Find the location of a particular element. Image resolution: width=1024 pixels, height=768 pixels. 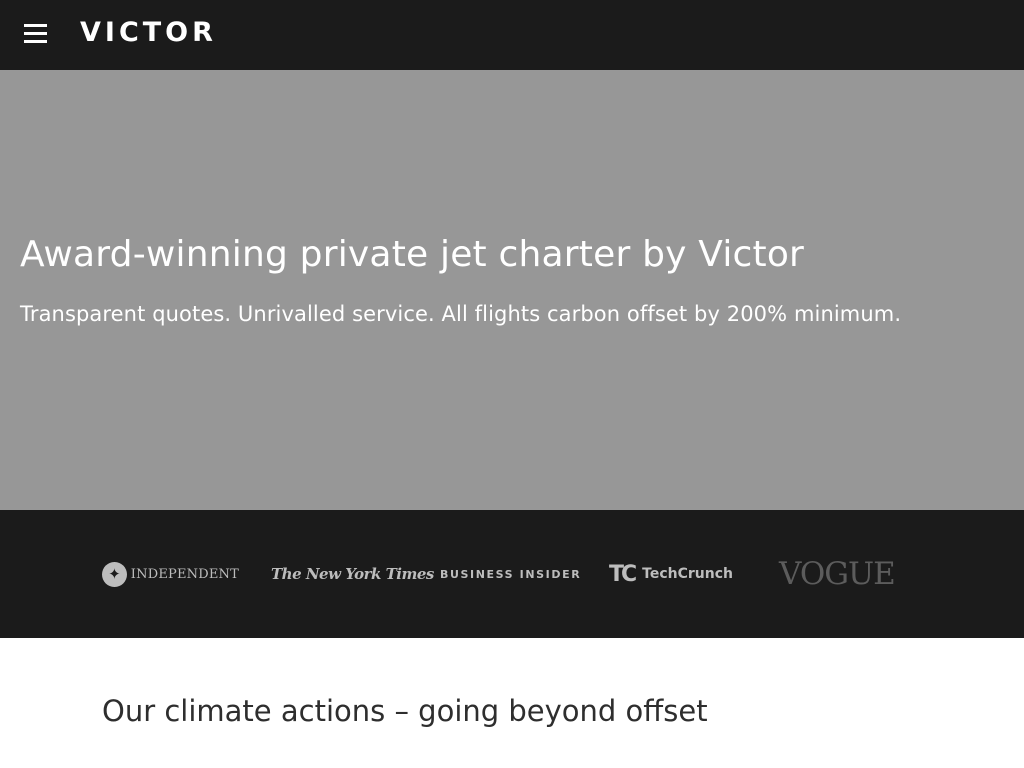

techcrunch-mark-icon: TC is located at coordinates (623, 574).